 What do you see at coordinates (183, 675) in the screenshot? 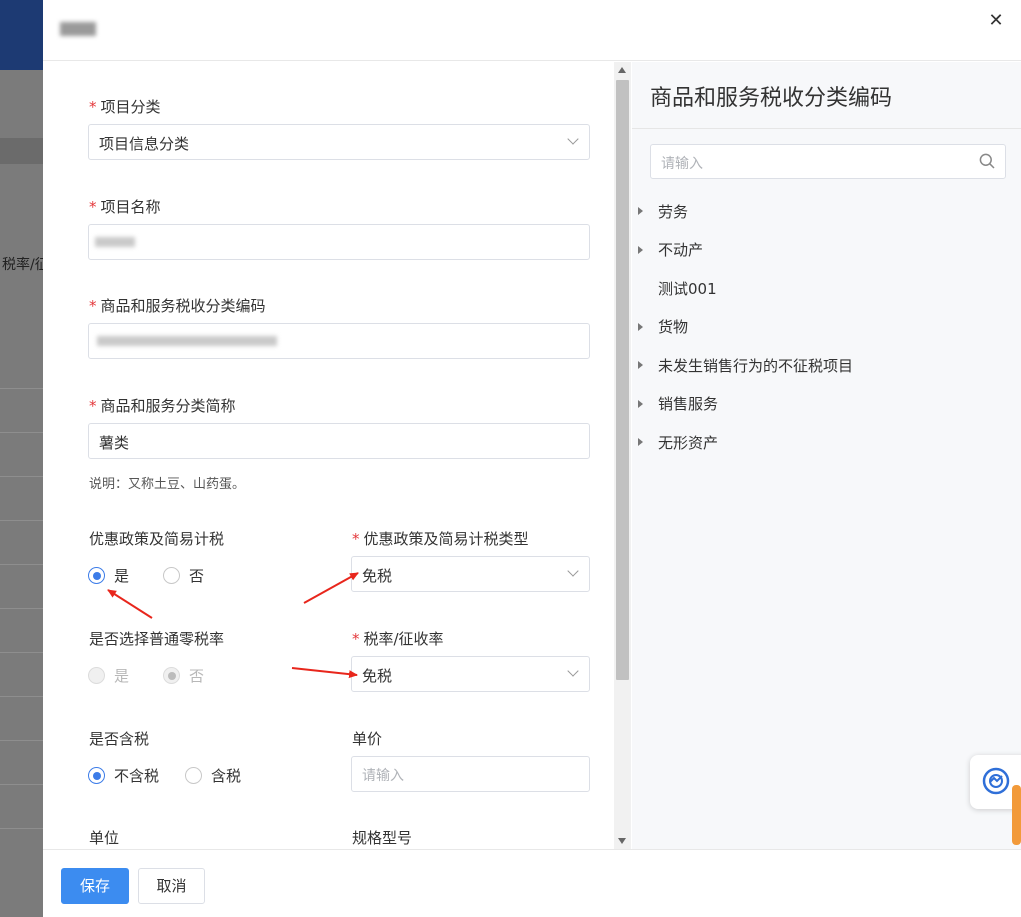
I see `zero-rate-no-radio: 否` at bounding box center [183, 675].